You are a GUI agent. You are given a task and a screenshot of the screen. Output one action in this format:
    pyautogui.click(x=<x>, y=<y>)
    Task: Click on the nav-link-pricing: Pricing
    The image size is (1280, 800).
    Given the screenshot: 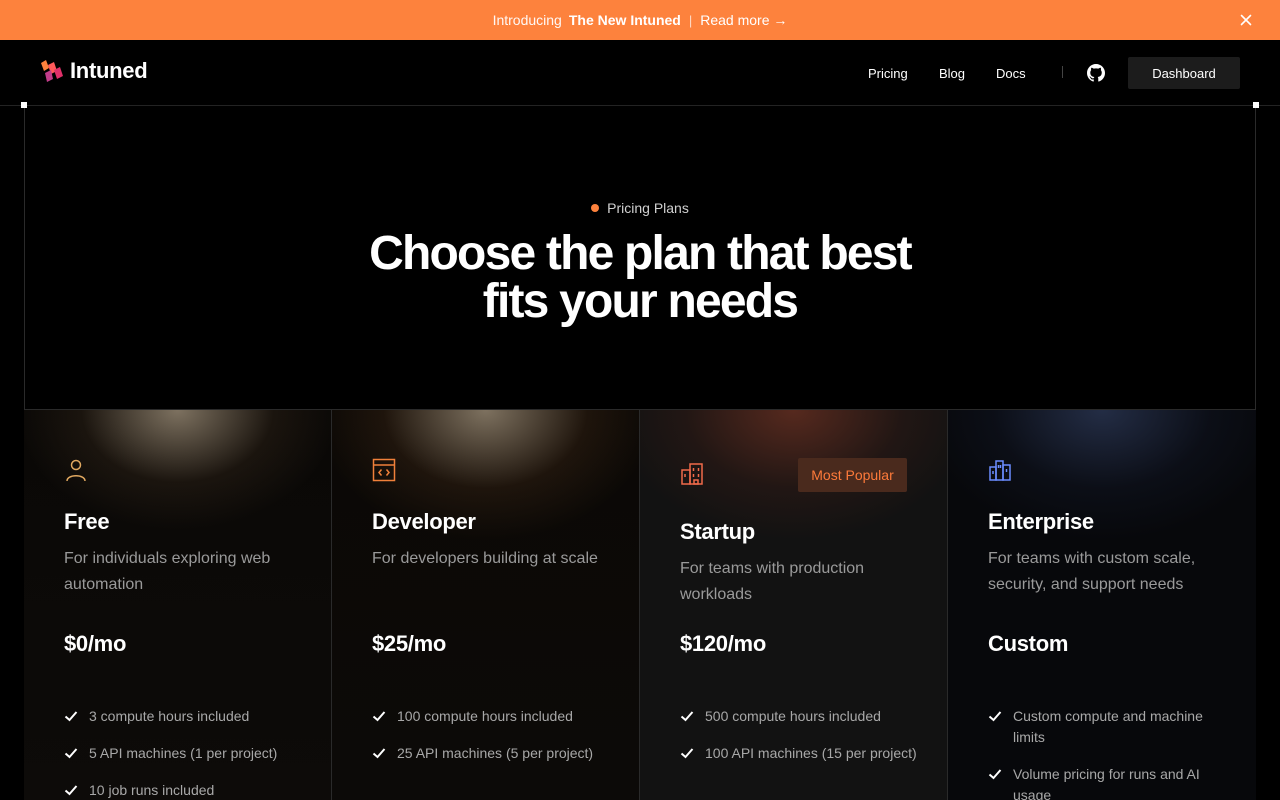 What is the action you would take?
    pyautogui.click(x=888, y=73)
    